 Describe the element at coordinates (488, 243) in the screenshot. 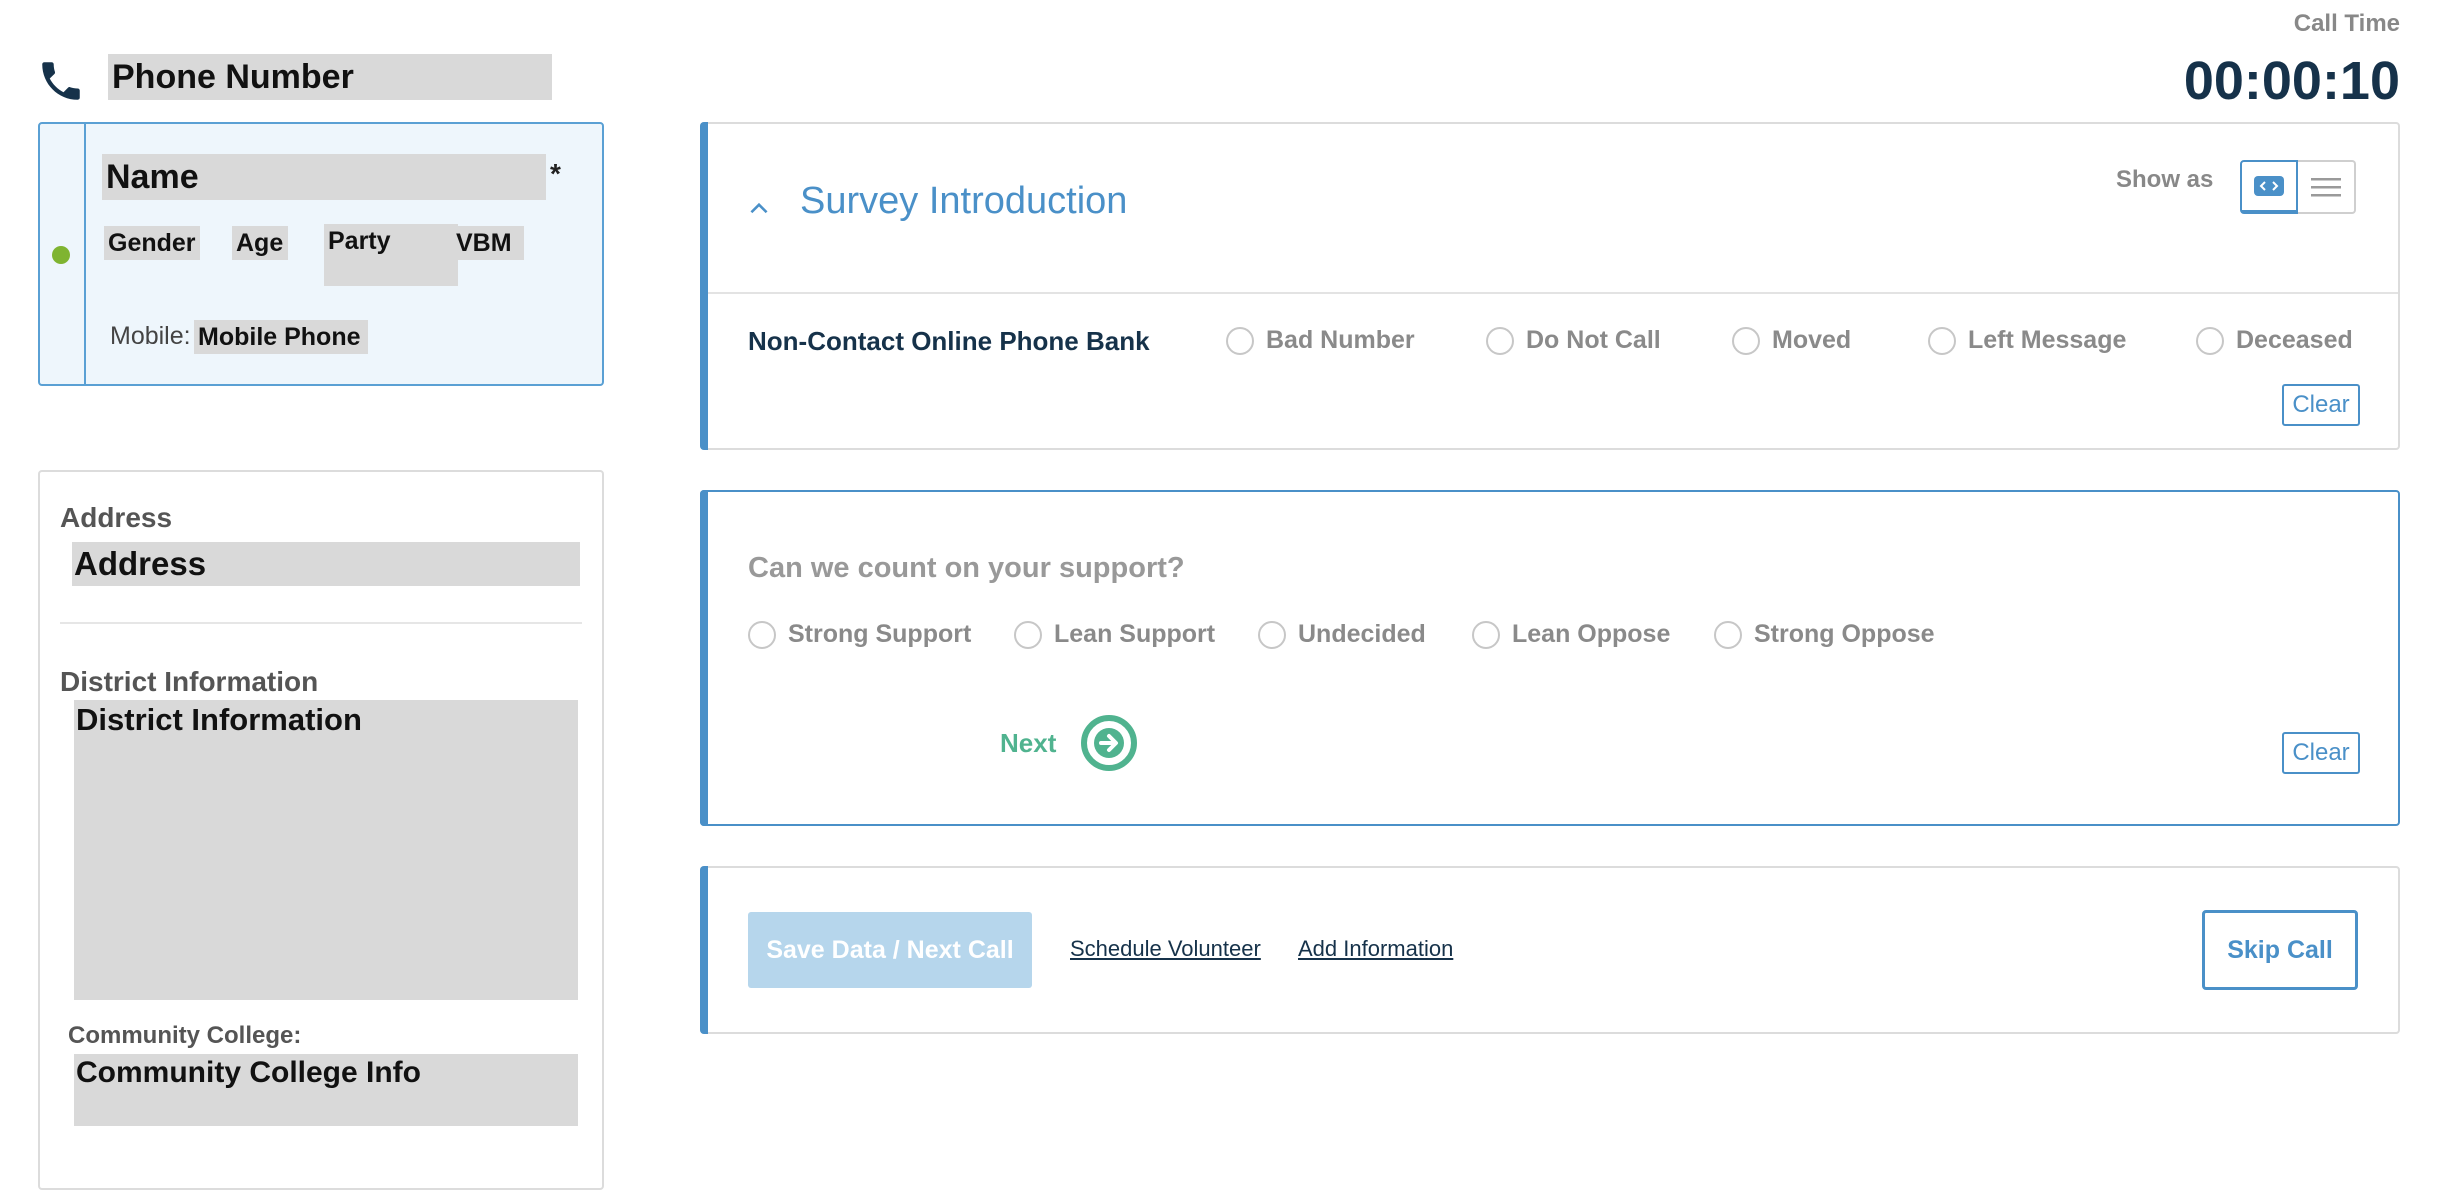

I see `contact-vbm: VBM` at that location.